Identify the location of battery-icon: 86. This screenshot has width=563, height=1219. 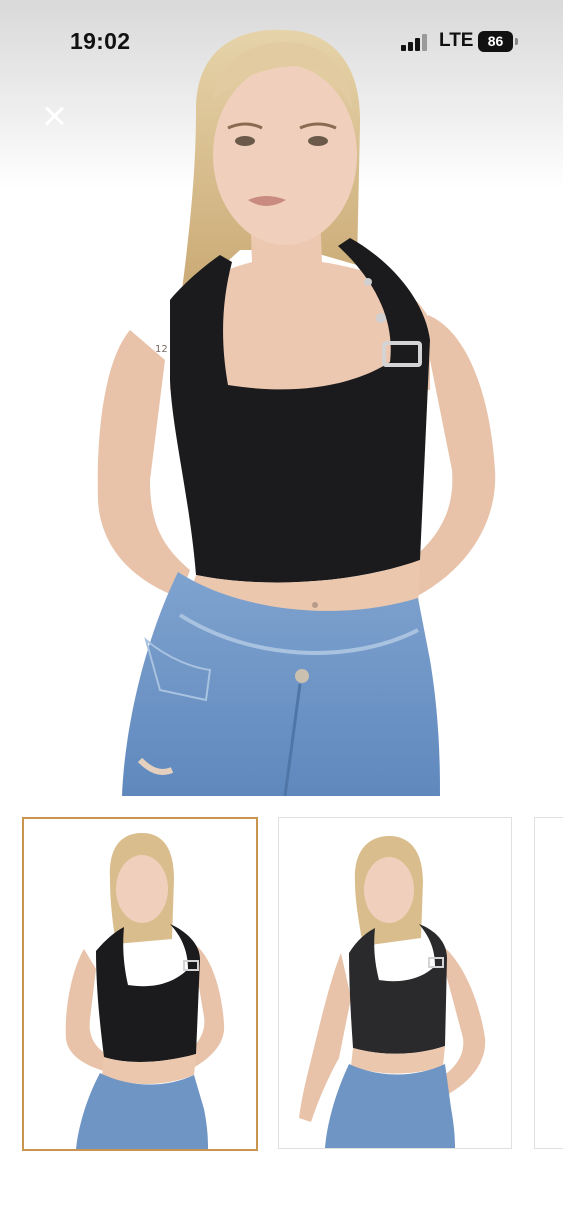
(499, 41).